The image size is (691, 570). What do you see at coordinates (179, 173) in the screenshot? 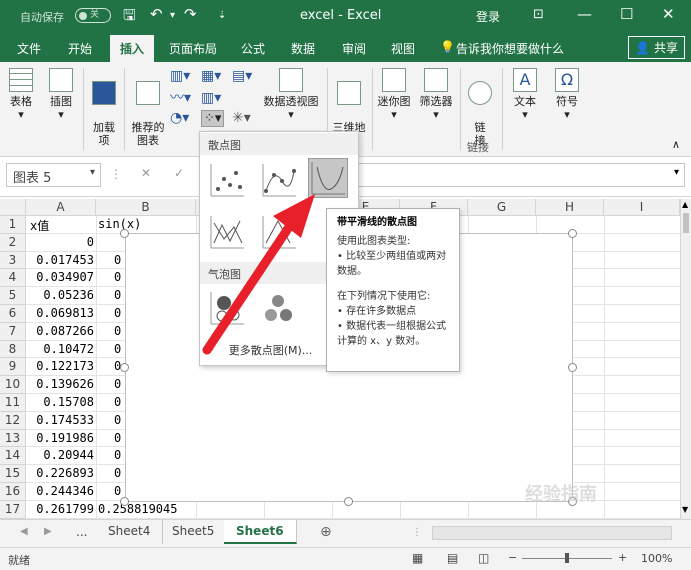
I see `enter-icon: ✓` at bounding box center [179, 173].